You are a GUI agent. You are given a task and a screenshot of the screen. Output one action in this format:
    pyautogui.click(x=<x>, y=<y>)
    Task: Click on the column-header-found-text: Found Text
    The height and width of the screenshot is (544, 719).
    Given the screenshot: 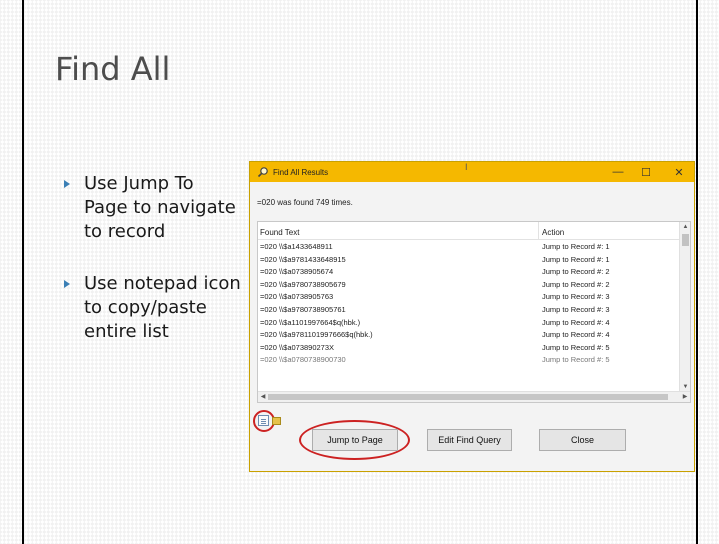 What is the action you would take?
    pyautogui.click(x=279, y=232)
    